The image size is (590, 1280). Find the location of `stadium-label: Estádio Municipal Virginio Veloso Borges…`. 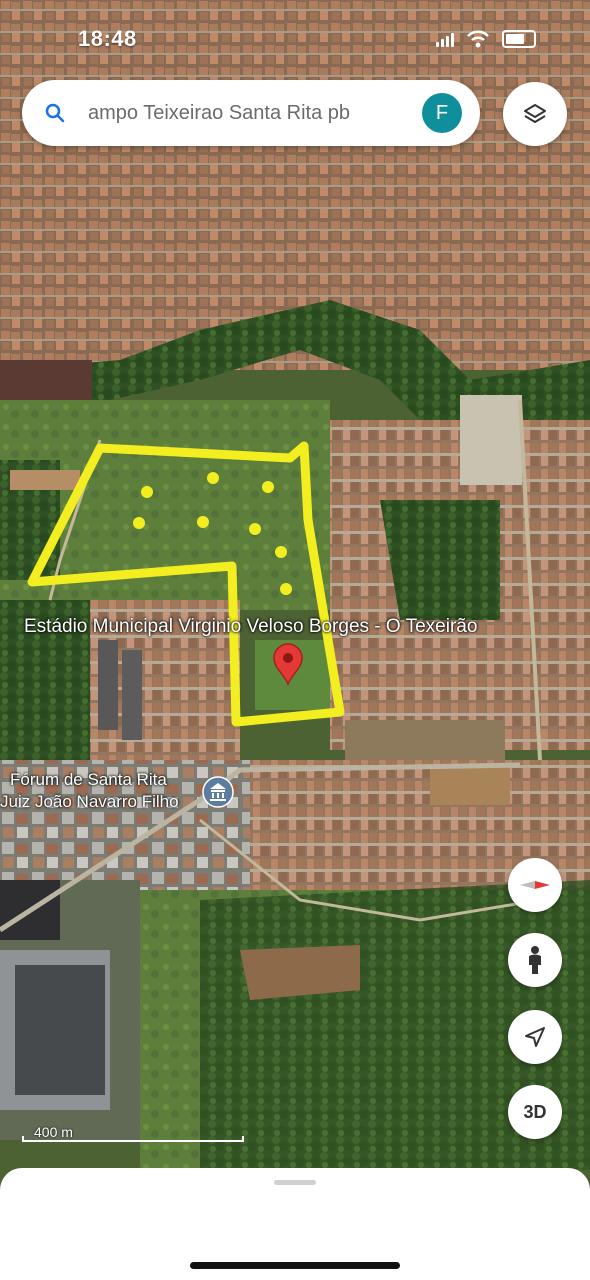

stadium-label: Estádio Municipal Virginio Veloso Borges… is located at coordinates (250, 627).